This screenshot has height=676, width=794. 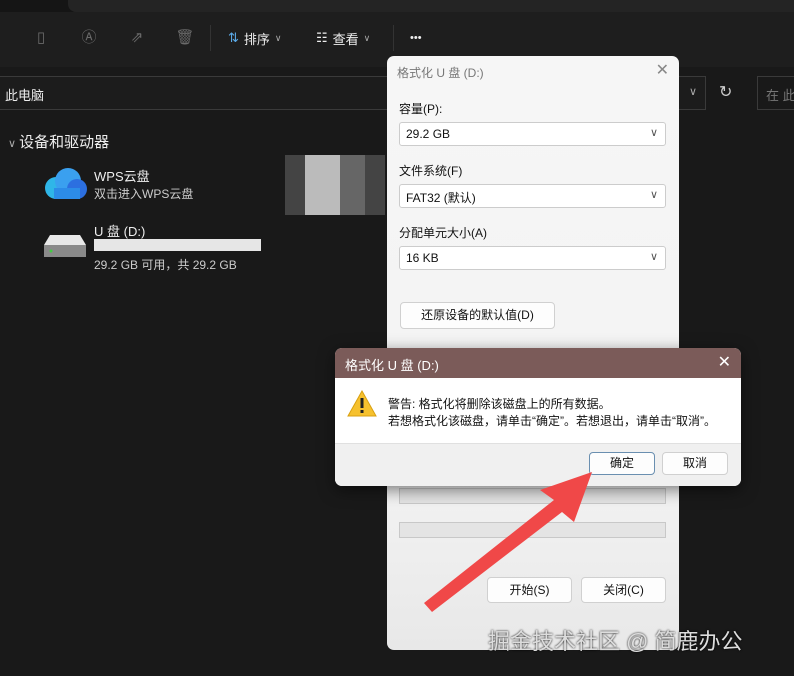 I want to click on watermark: 掘金技术社区 @ 简鹿办公, so click(x=615, y=641).